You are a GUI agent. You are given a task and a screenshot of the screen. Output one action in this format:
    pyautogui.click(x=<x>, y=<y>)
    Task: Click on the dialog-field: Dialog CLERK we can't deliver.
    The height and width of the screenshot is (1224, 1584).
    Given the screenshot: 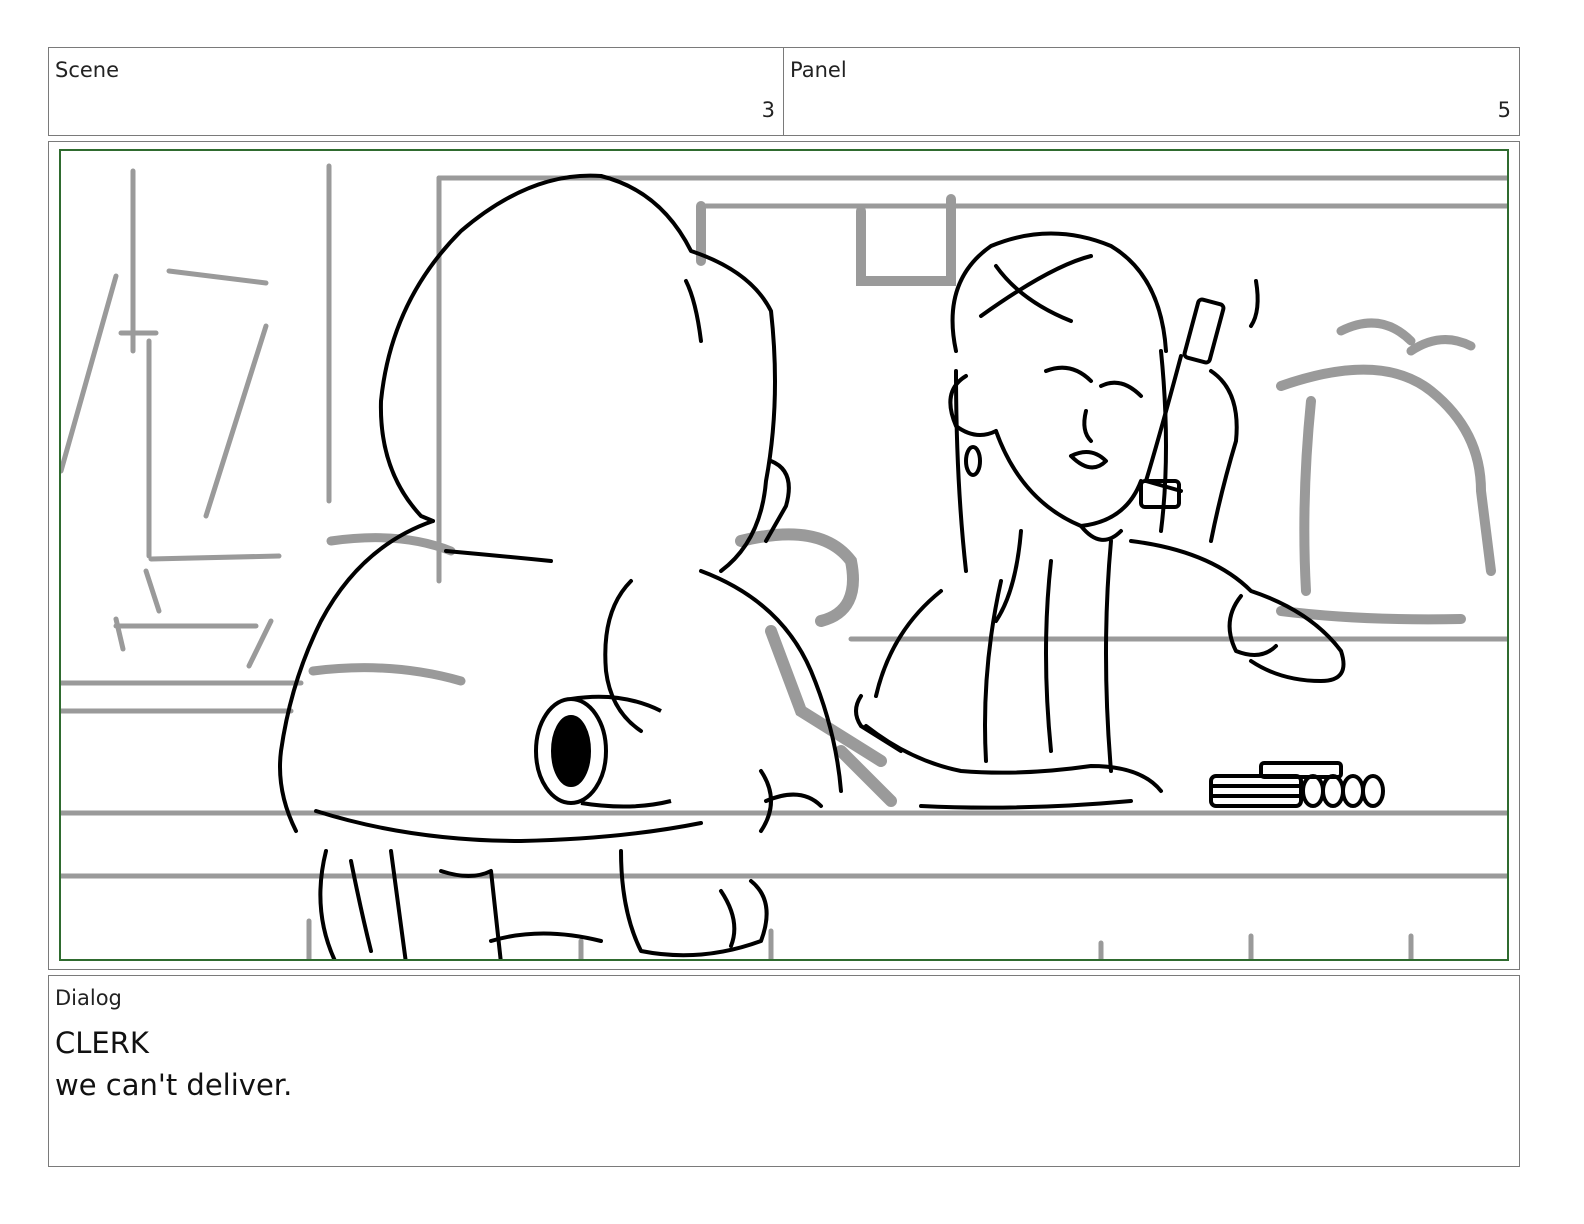 What is the action you would take?
    pyautogui.click(x=784, y=1071)
    